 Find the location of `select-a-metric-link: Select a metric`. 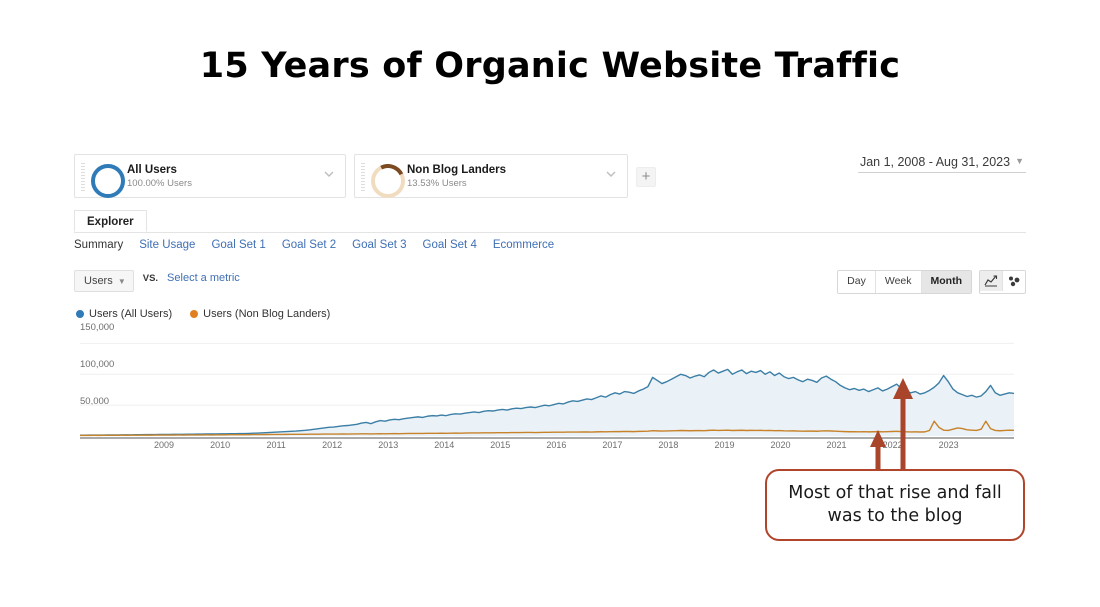

select-a-metric-link: Select a metric is located at coordinates (203, 278).